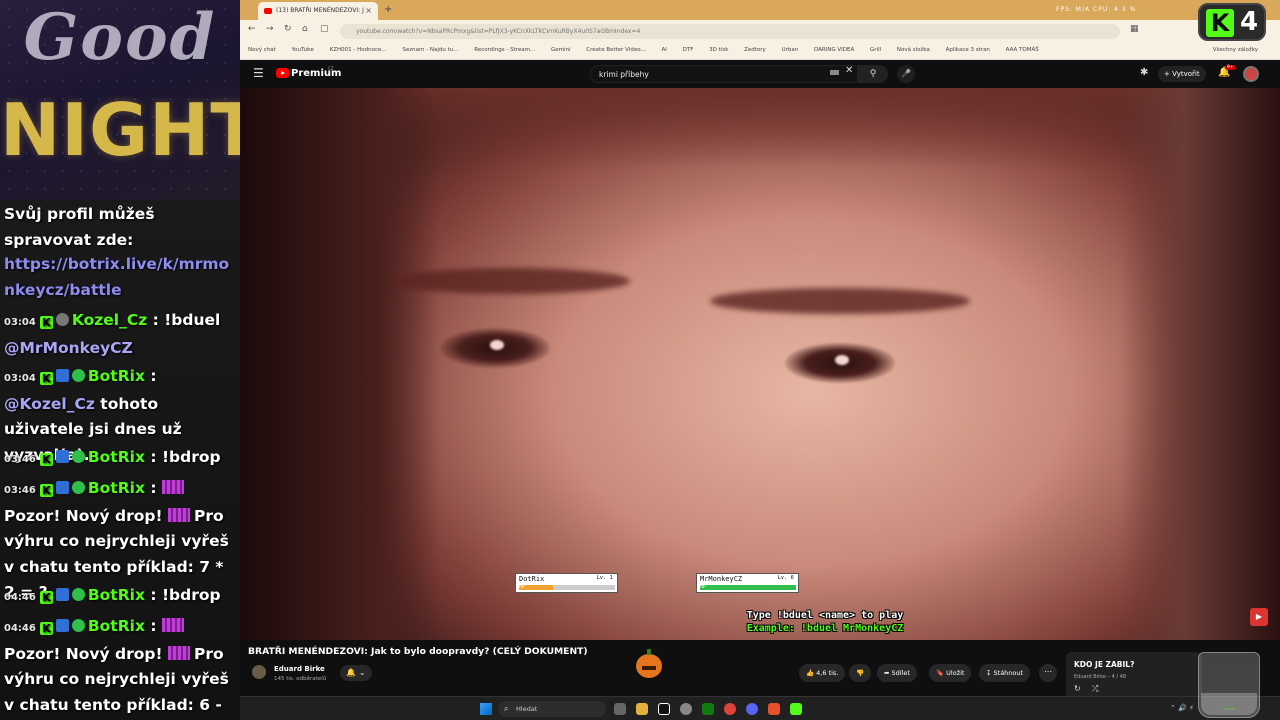 The width and height of the screenshot is (1280, 720). What do you see at coordinates (724, 74) in the screenshot?
I see `search-input: krimi příbehy` at bounding box center [724, 74].